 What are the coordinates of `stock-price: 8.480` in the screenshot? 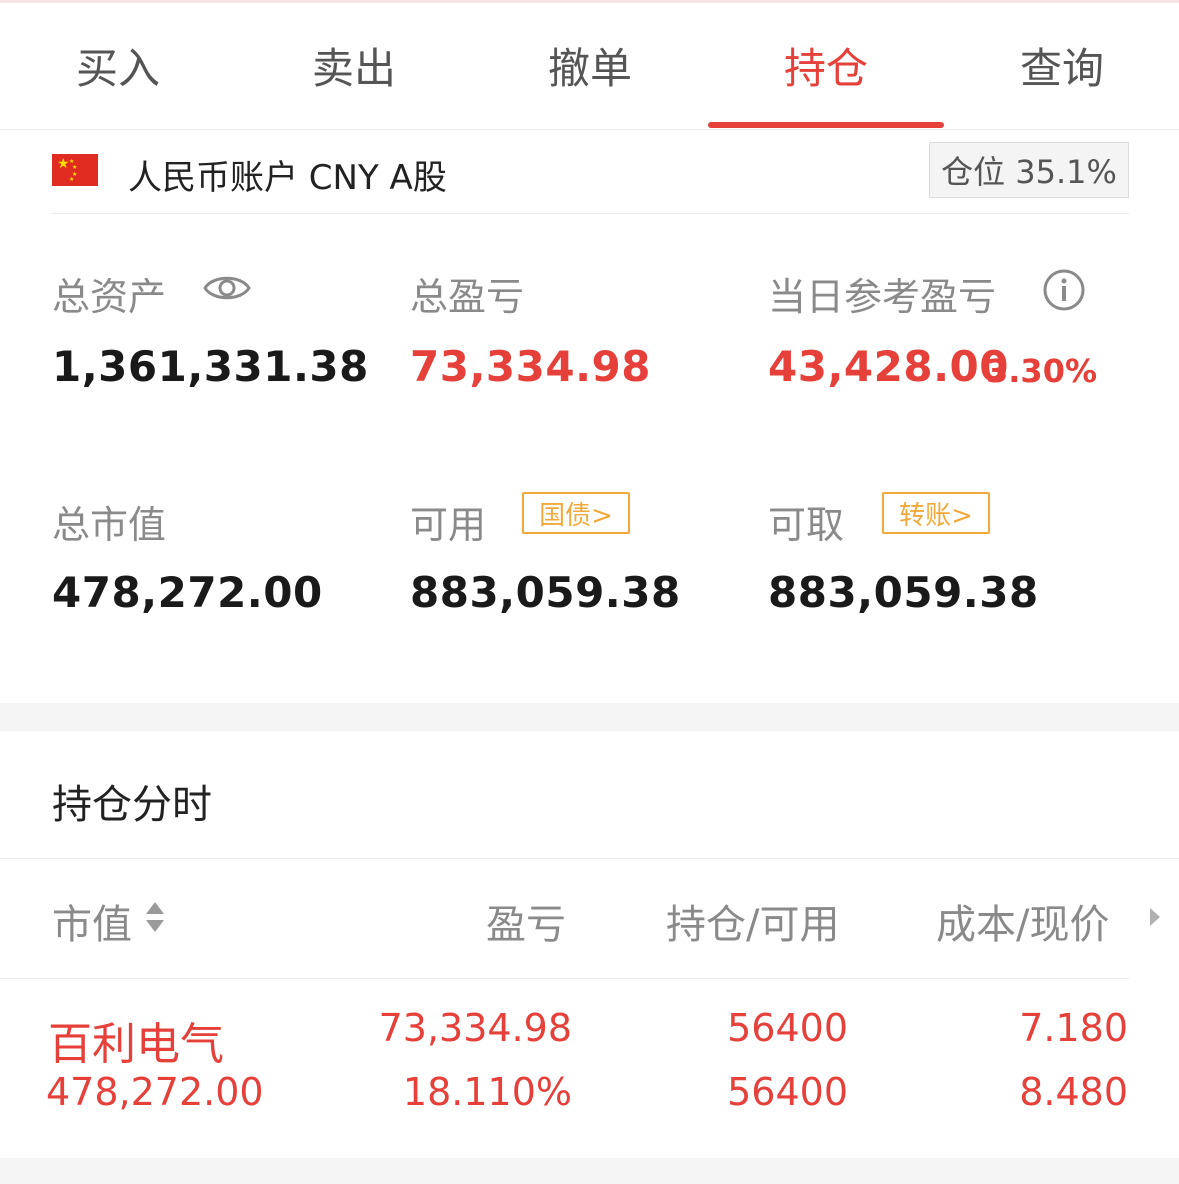 It's located at (1073, 1092).